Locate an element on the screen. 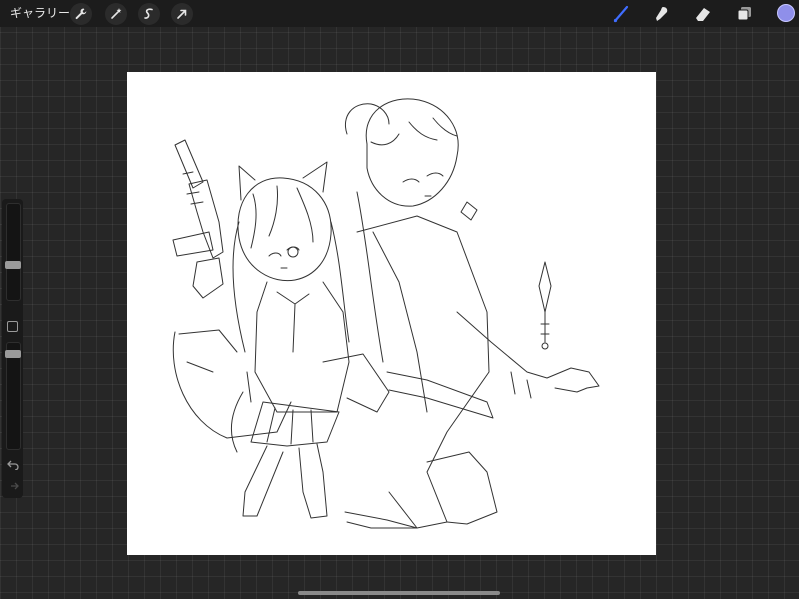 This screenshot has height=599, width=799. transform-icon is located at coordinates (182, 14).